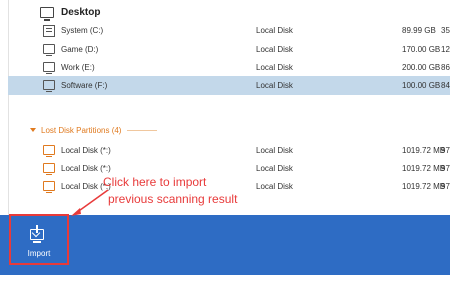 This screenshot has height=290, width=450. What do you see at coordinates (49, 31) in the screenshot?
I see `system-disk-icon` at bounding box center [49, 31].